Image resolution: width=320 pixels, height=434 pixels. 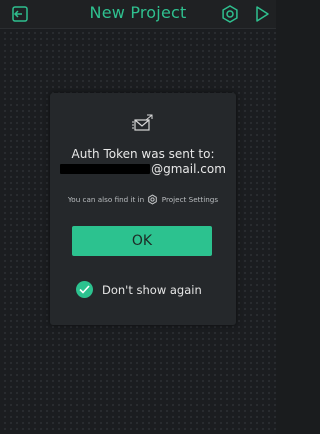 What do you see at coordinates (84, 289) in the screenshot?
I see `checkmark-icon` at bounding box center [84, 289].